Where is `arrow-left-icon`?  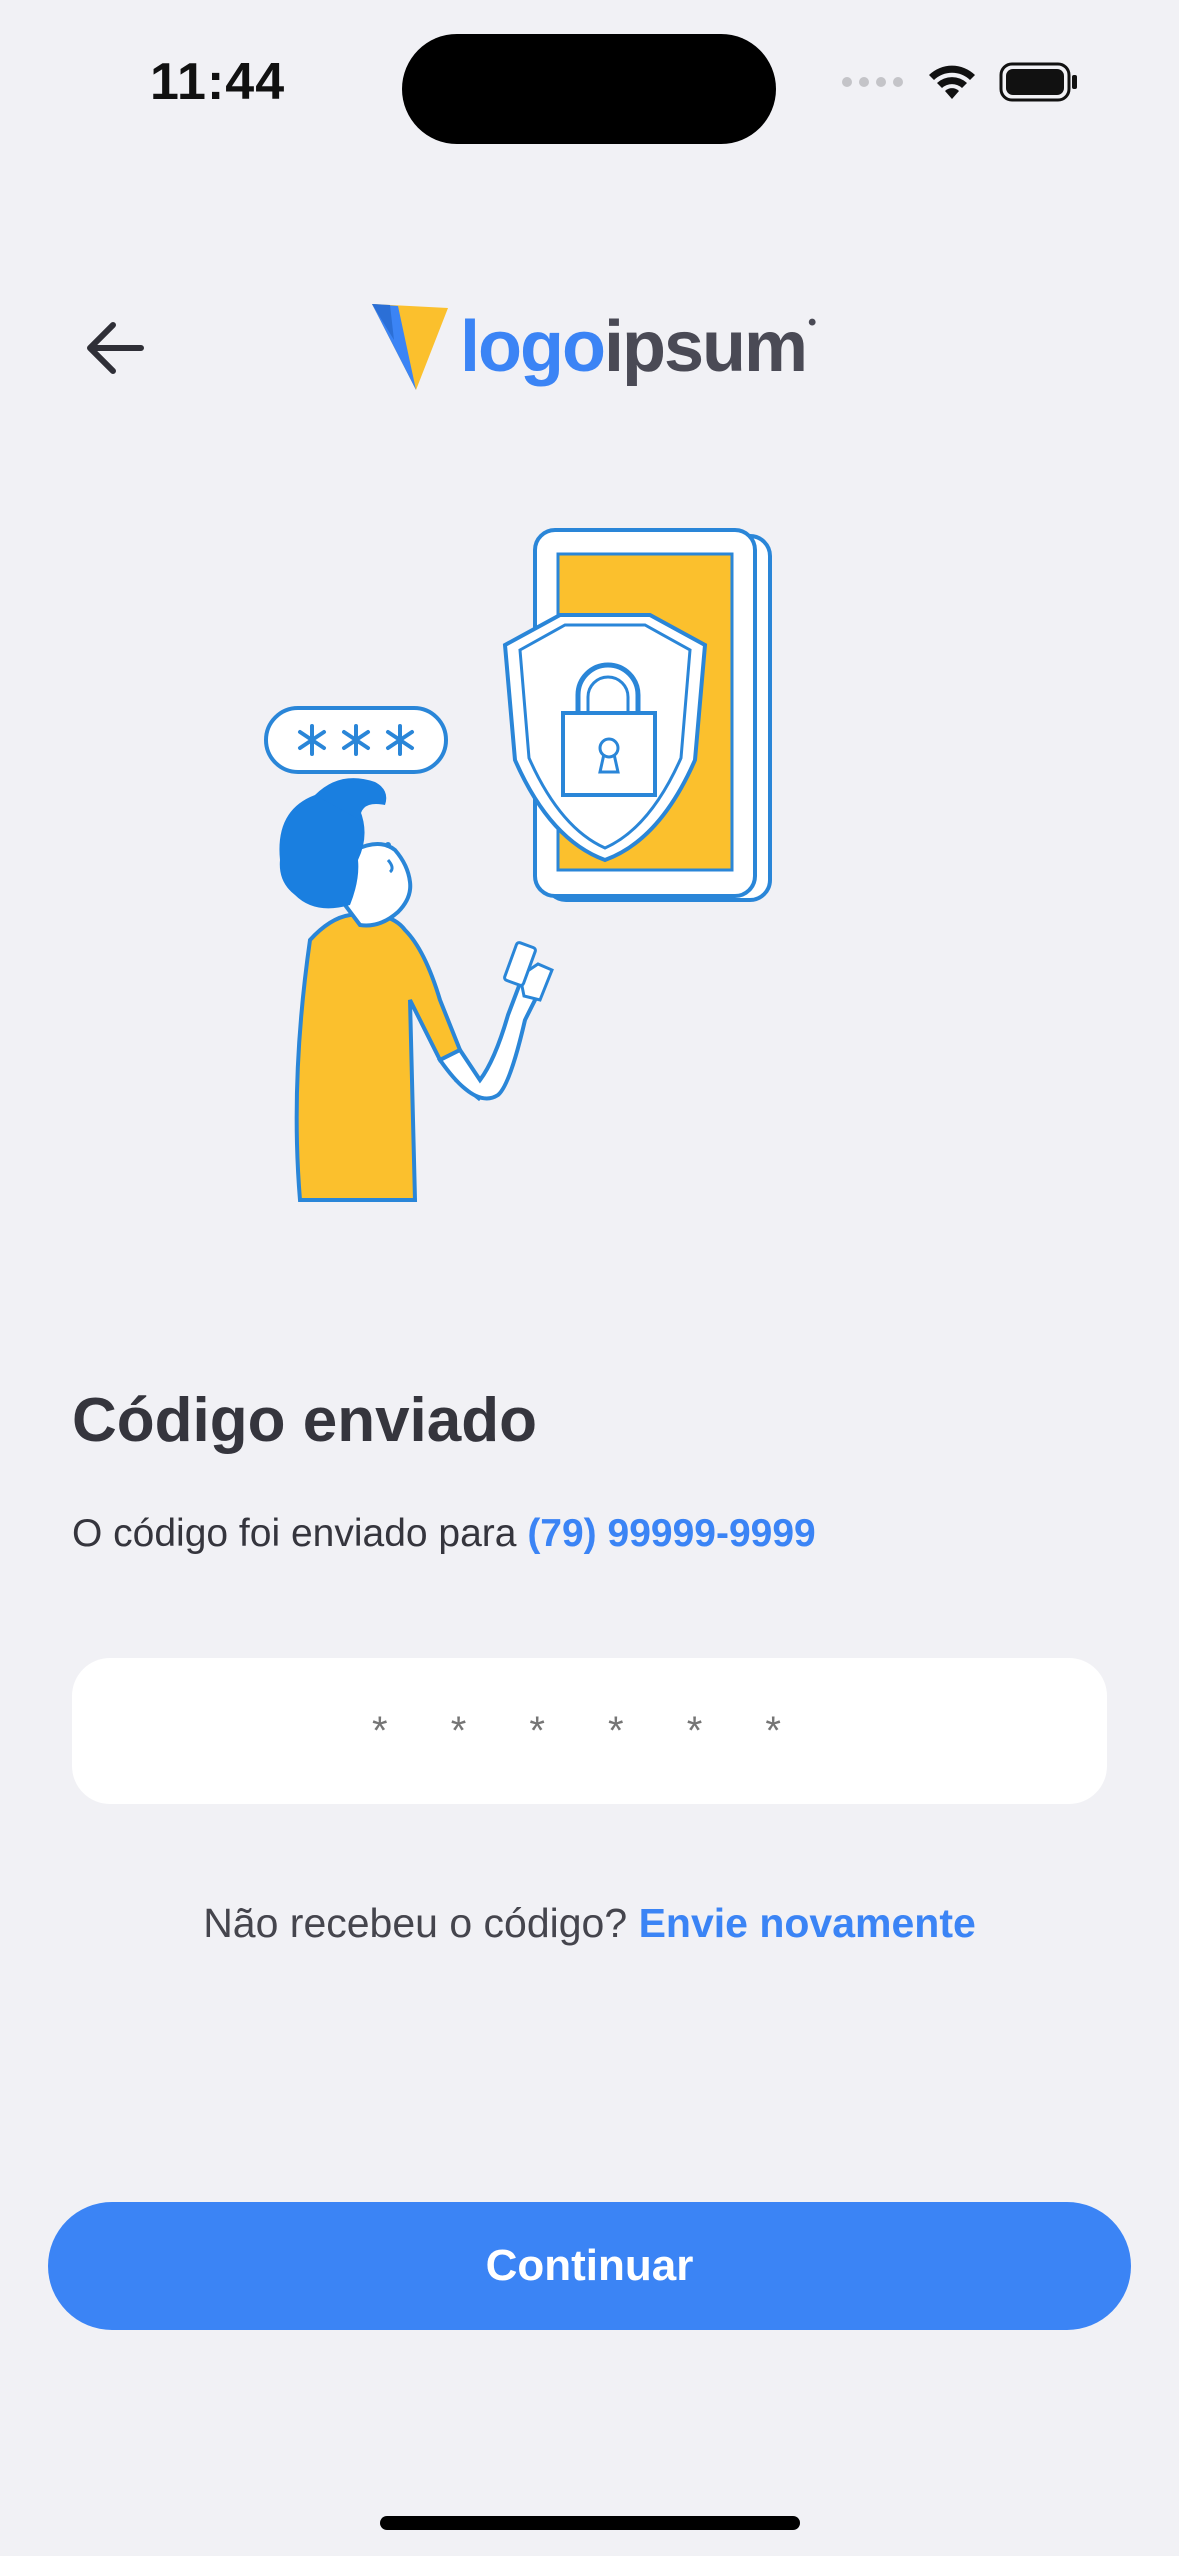 arrow-left-icon is located at coordinates (115, 348).